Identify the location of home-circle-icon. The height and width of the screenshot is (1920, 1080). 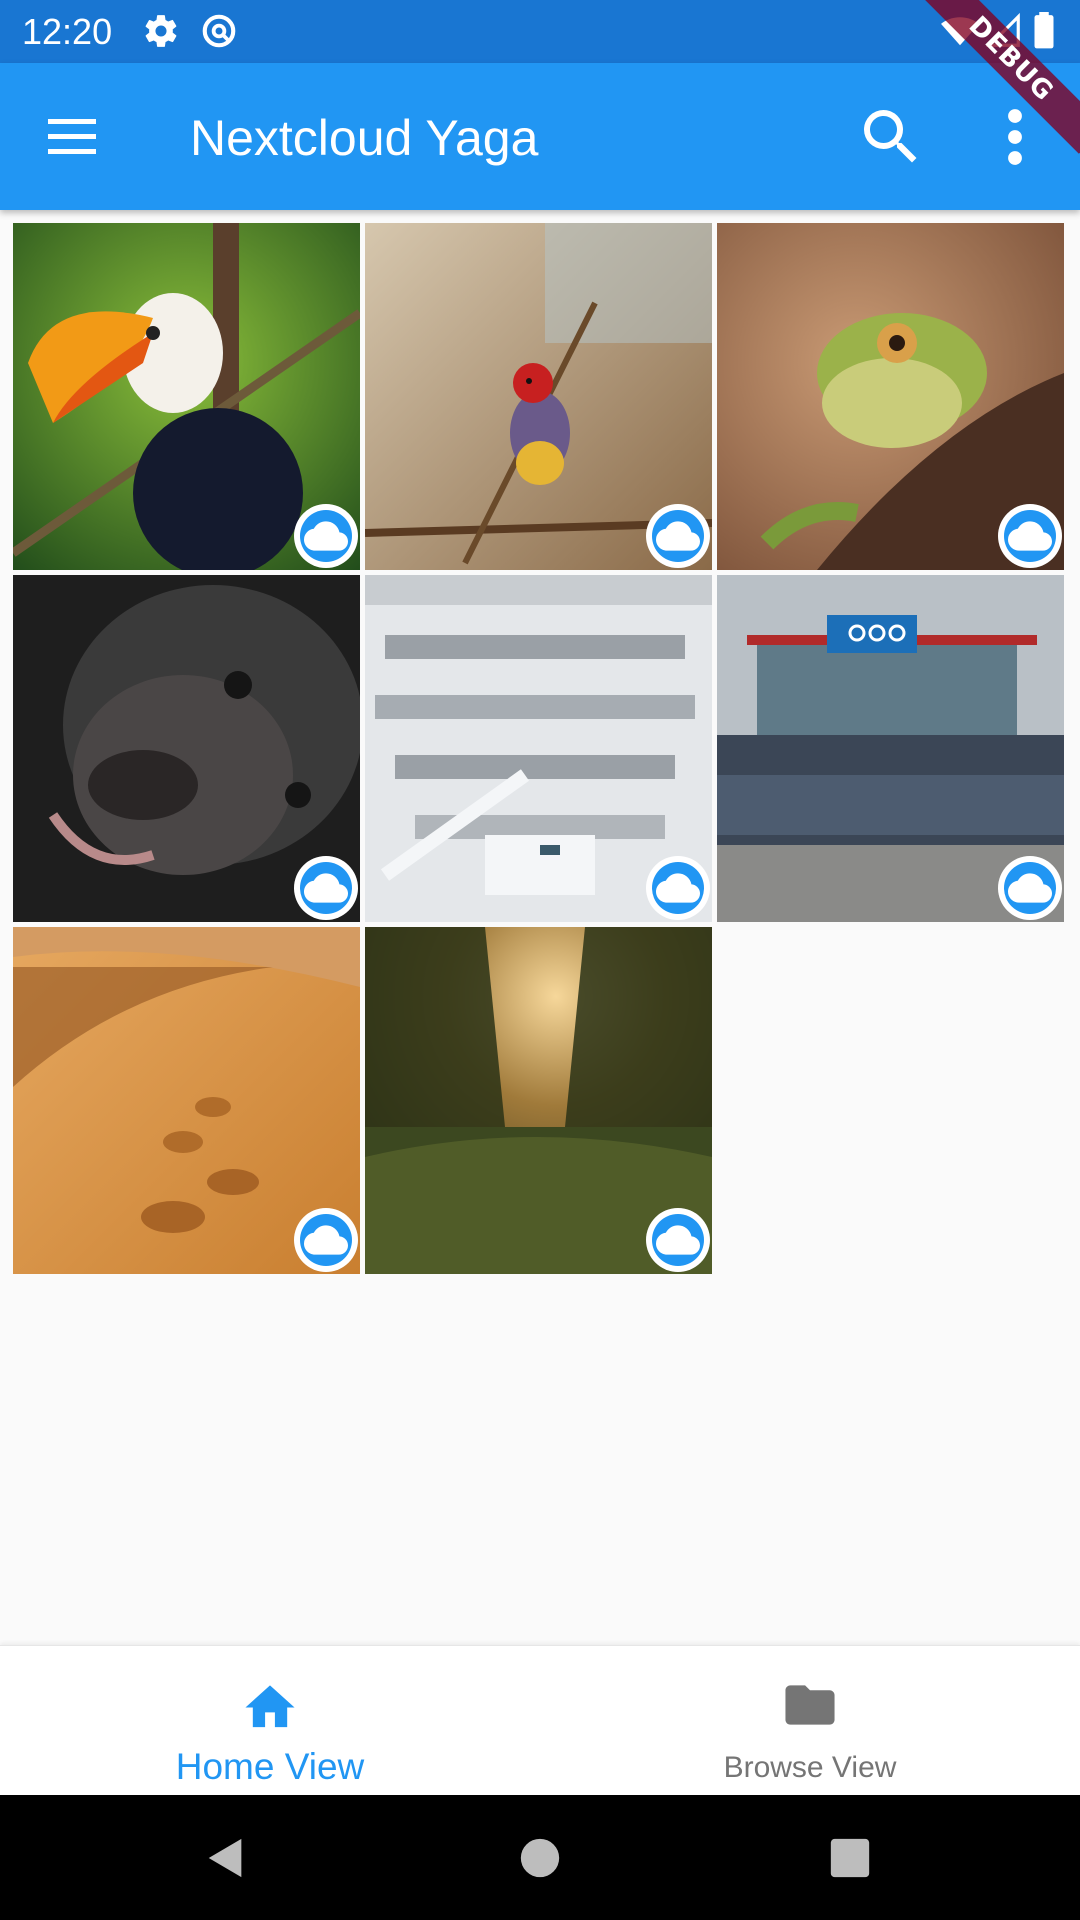
(540, 1858).